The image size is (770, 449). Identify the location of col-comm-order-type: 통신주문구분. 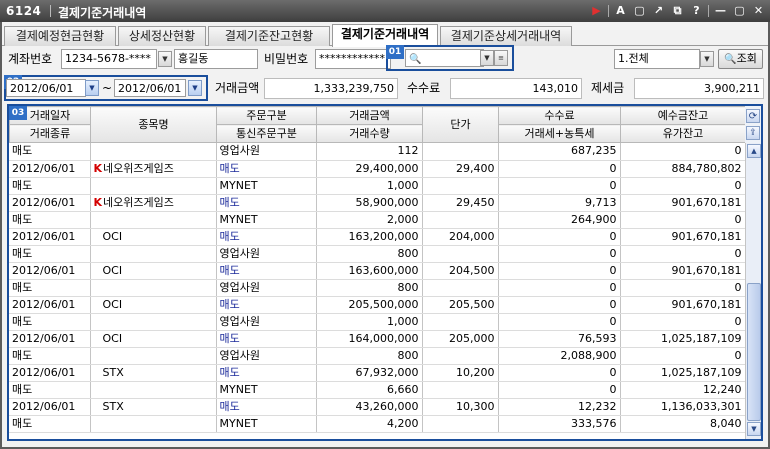
(266, 133).